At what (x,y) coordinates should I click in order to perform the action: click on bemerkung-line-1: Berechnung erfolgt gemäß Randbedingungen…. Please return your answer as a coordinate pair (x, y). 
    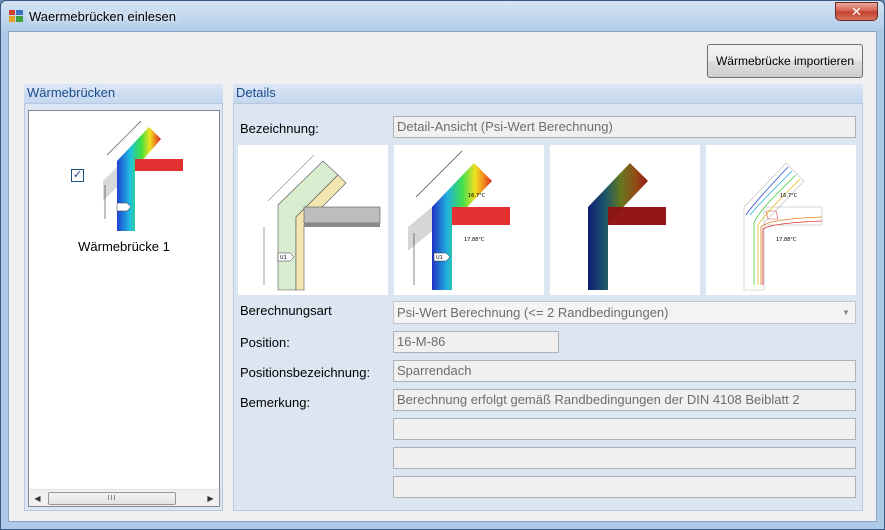
    Looking at the image, I should click on (624, 400).